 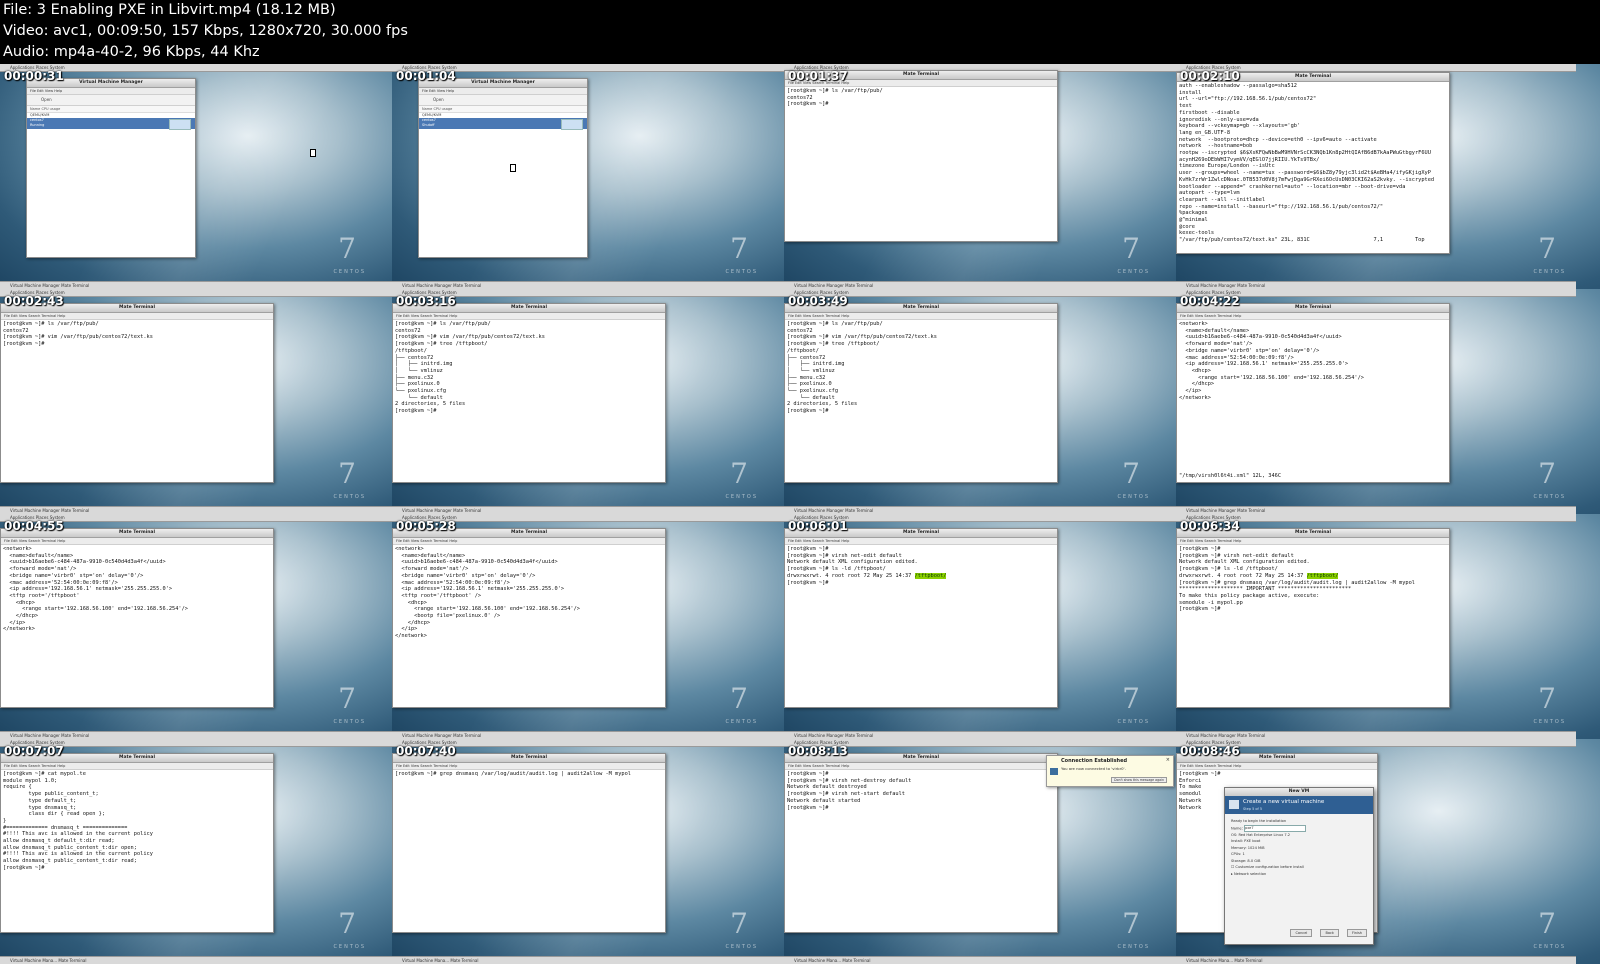 What do you see at coordinates (1299, 874) in the screenshot?
I see `network-selection-expander: ▸ Network selection` at bounding box center [1299, 874].